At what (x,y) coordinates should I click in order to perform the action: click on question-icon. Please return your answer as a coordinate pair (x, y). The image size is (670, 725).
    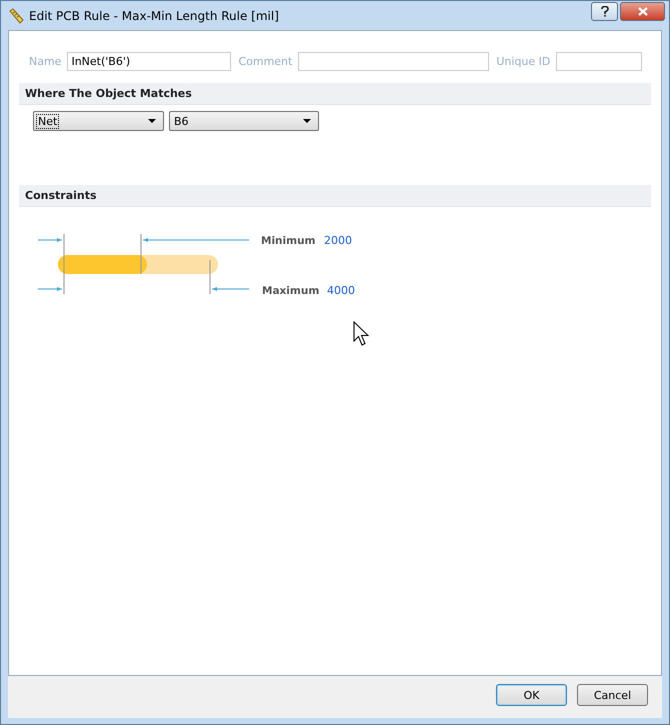
    Looking at the image, I should click on (604, 11).